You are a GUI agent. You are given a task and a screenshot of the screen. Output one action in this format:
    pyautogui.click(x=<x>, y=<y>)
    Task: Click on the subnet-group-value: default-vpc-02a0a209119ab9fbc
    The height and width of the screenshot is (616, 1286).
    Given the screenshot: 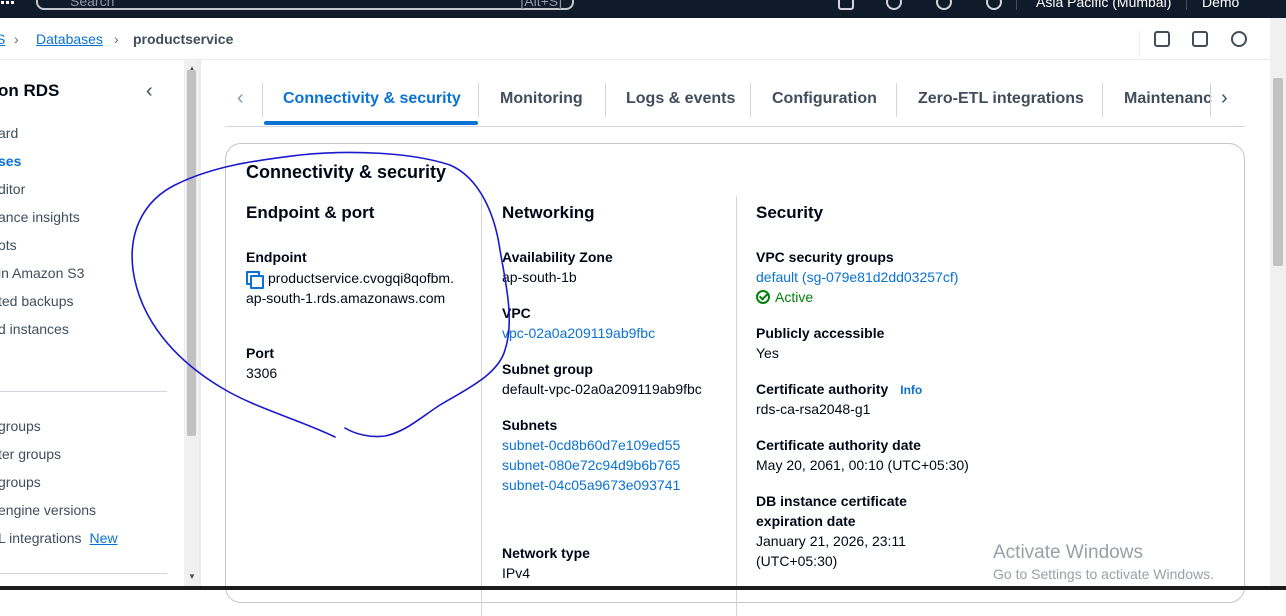 What is the action you would take?
    pyautogui.click(x=602, y=389)
    